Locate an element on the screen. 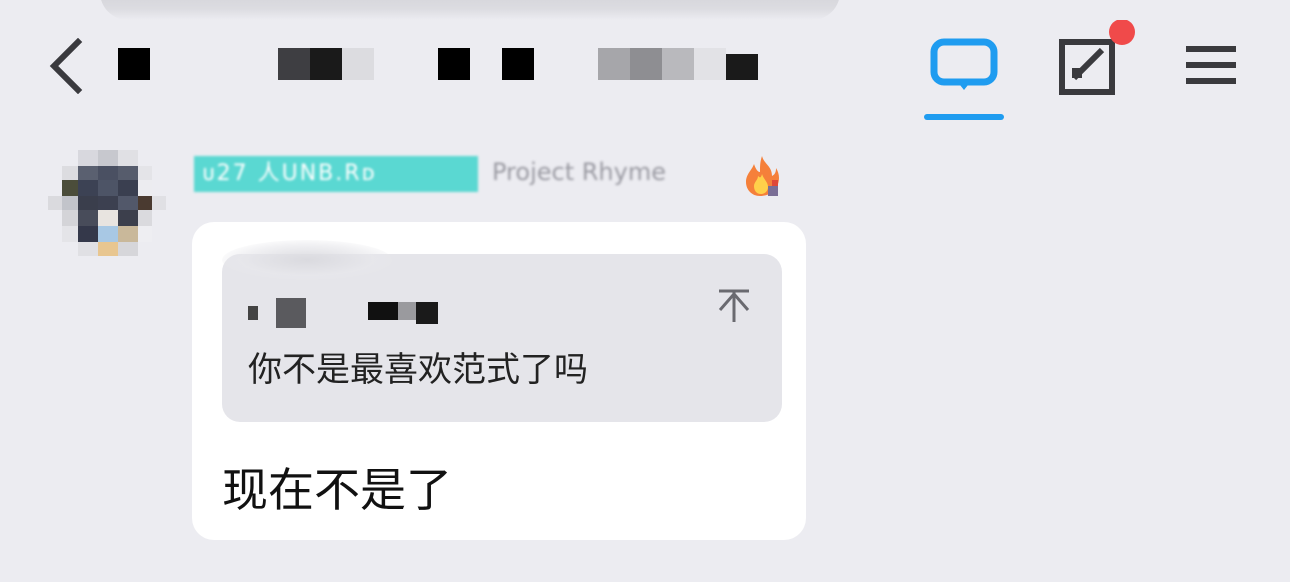 This screenshot has width=1290, height=582. avatar-image is located at coordinates (107, 203).